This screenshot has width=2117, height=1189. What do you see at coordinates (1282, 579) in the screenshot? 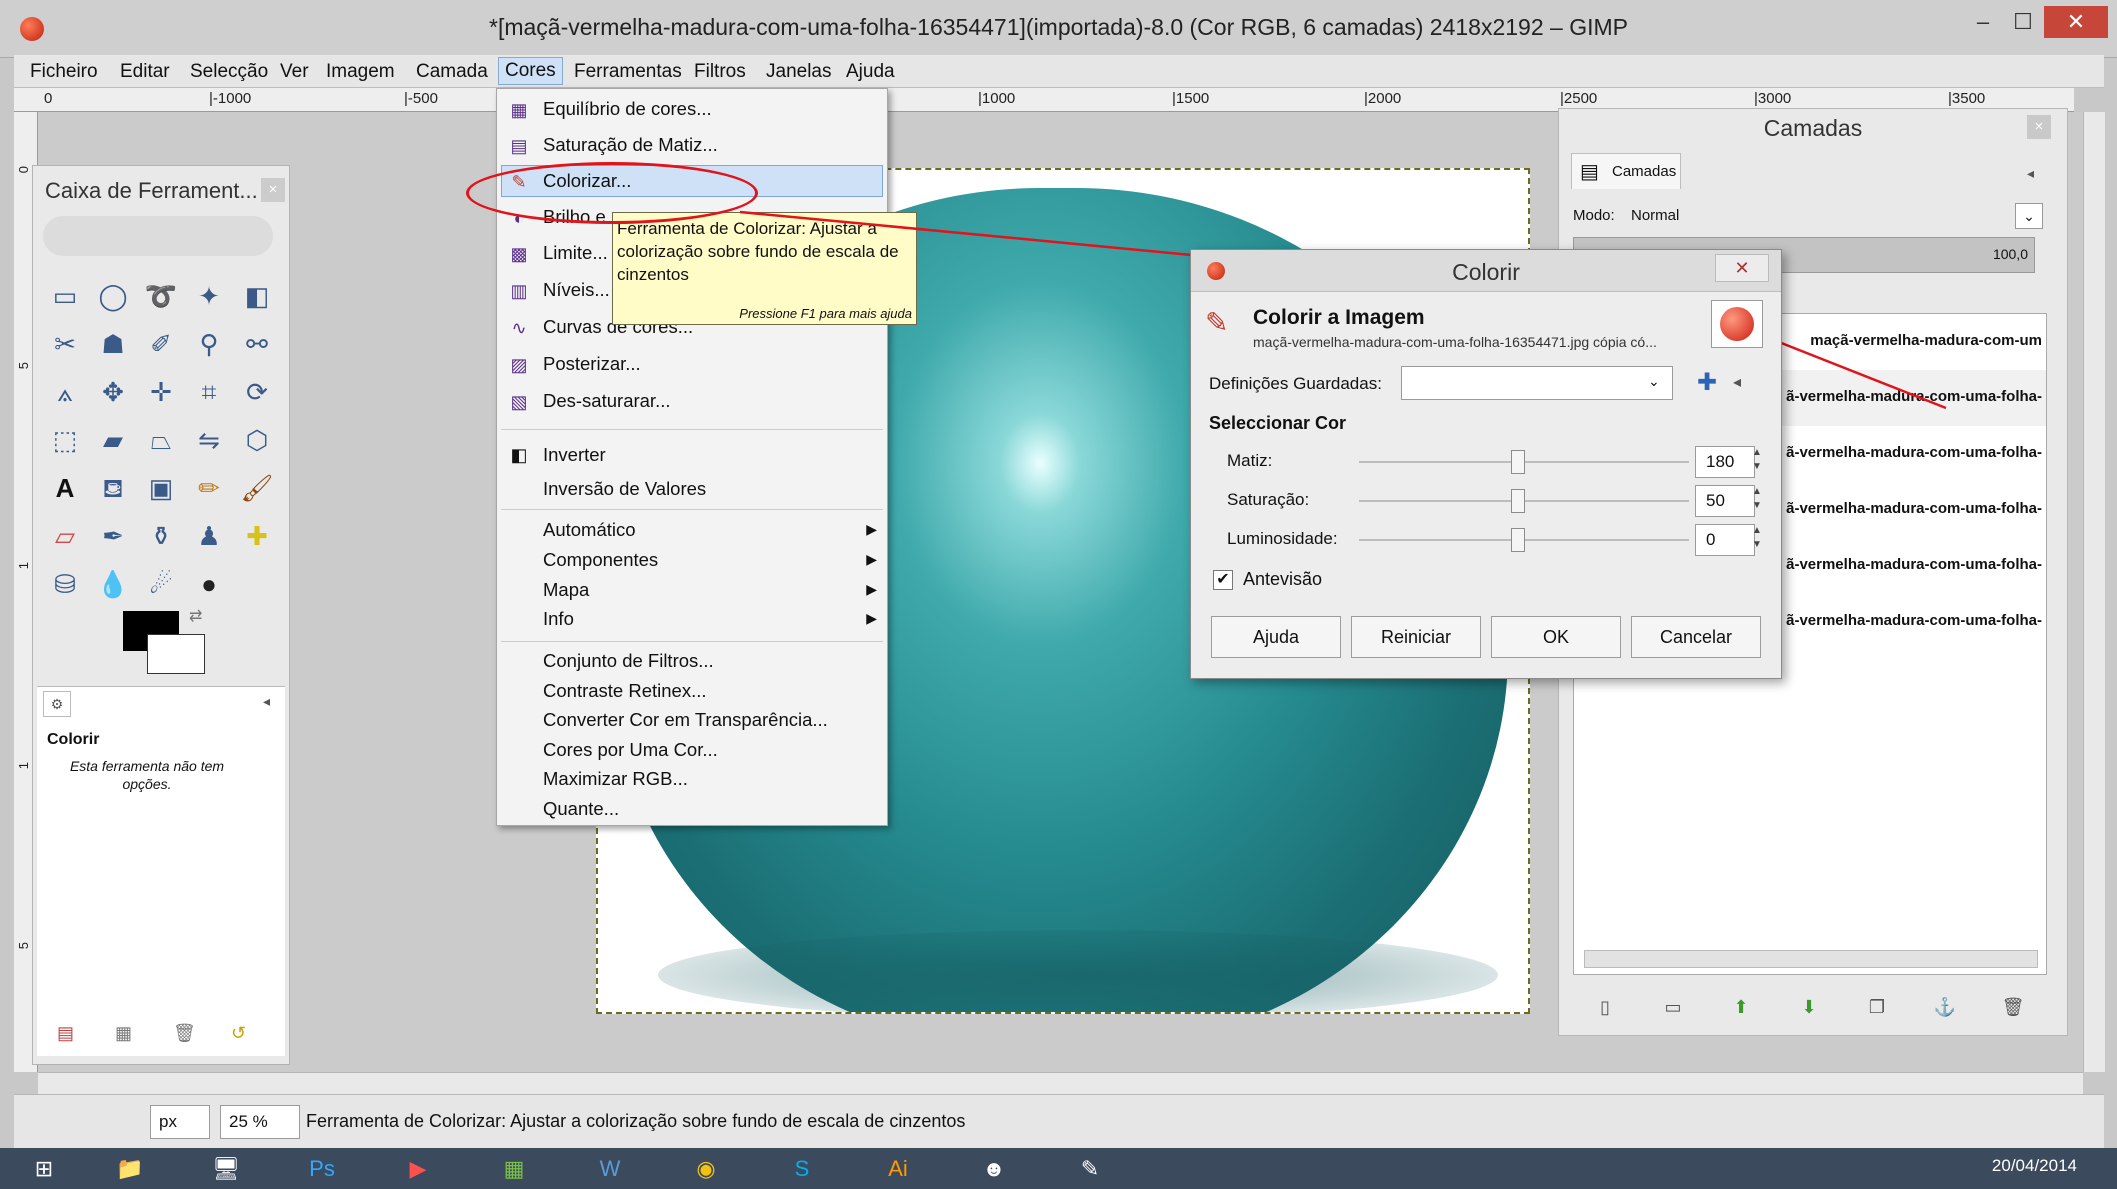
I see `preview-label: Antevisão` at bounding box center [1282, 579].